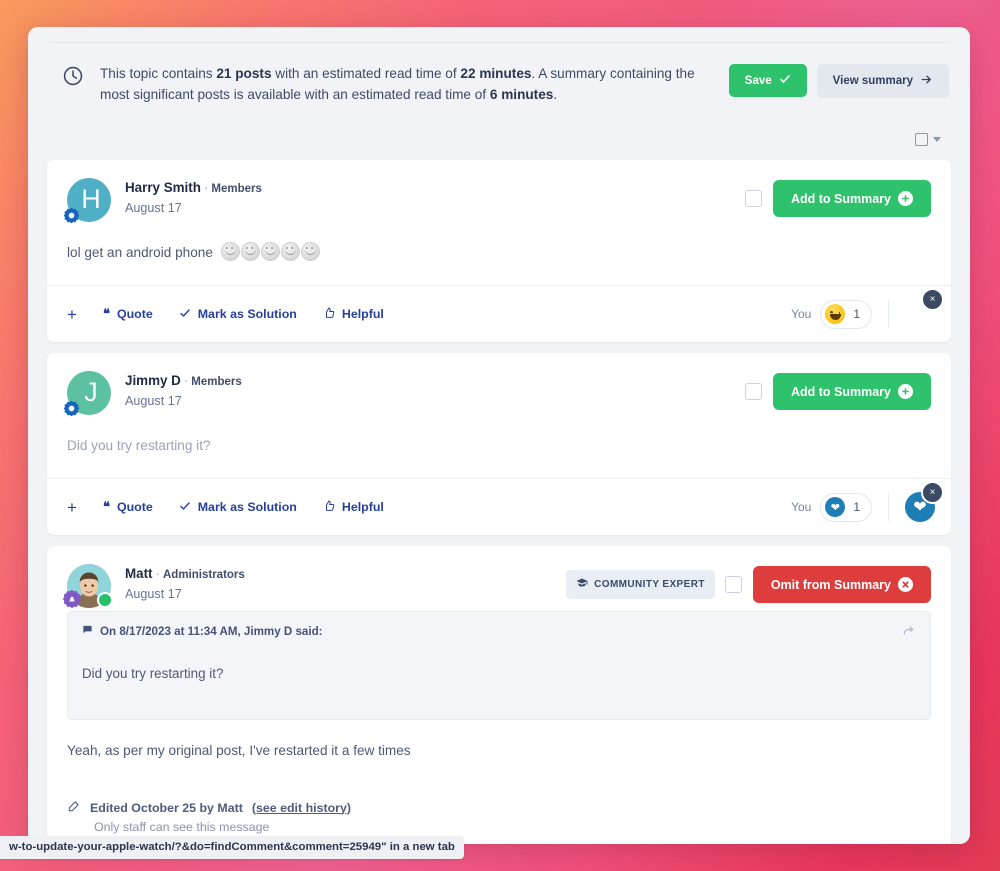 The height and width of the screenshot is (871, 1000). What do you see at coordinates (87, 394) in the screenshot?
I see `avatar: J` at bounding box center [87, 394].